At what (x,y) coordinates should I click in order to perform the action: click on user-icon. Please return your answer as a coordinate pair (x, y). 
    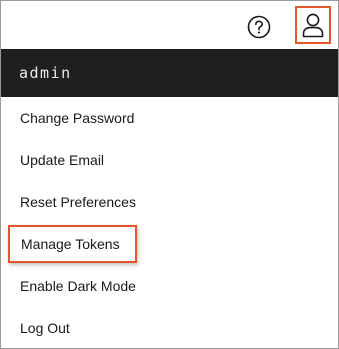
    Looking at the image, I should click on (313, 25).